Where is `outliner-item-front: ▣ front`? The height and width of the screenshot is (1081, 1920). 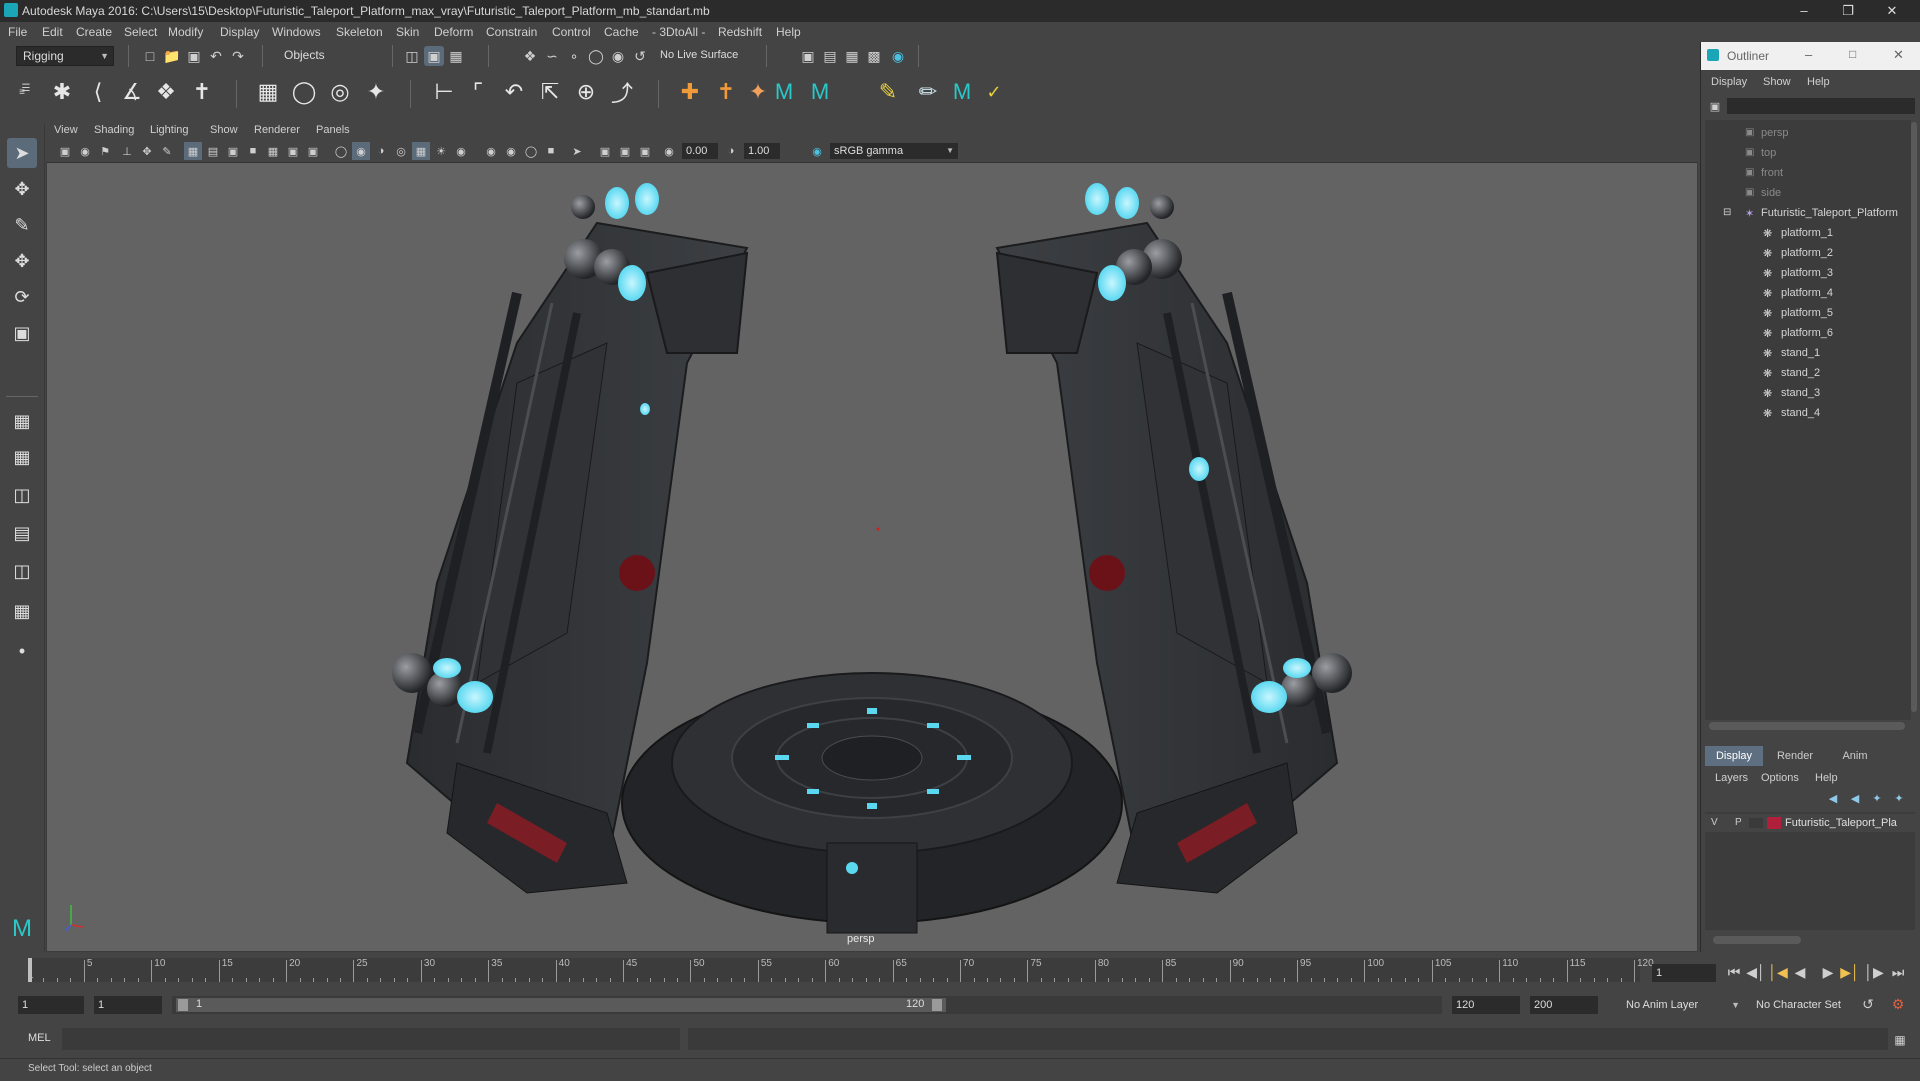
outliner-item-front: ▣ front is located at coordinates (1810, 174).